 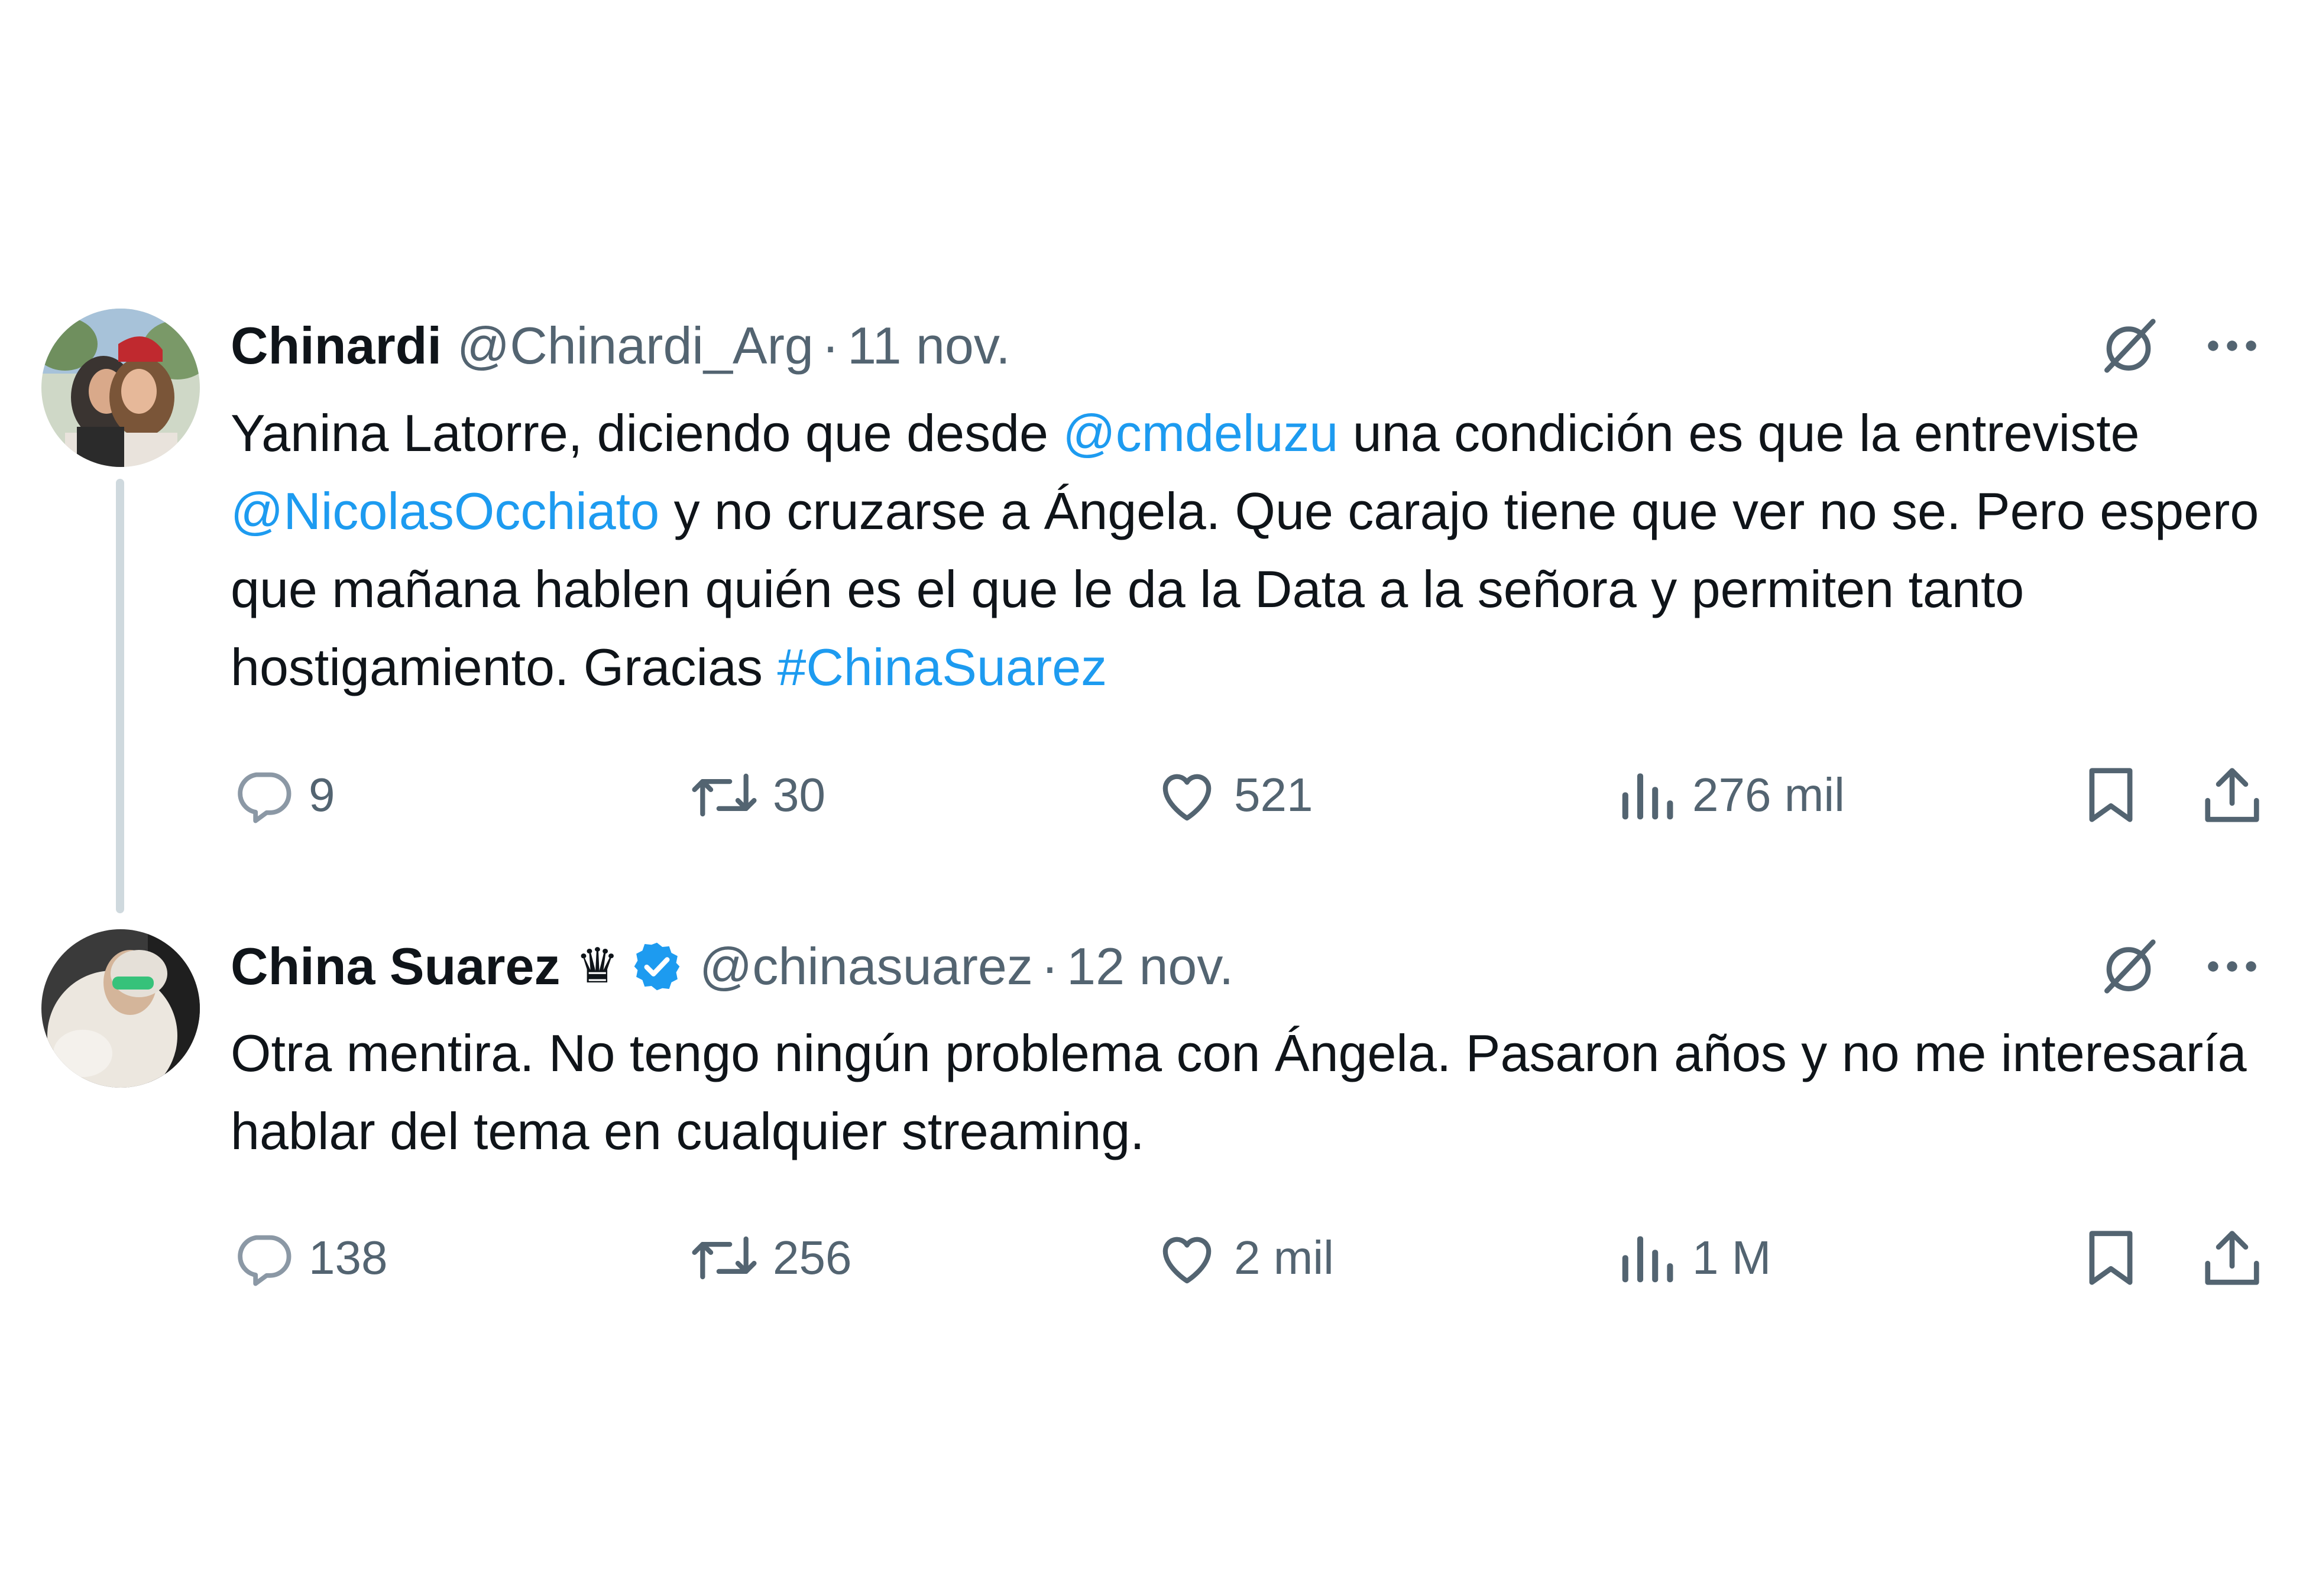 What do you see at coordinates (395, 966) in the screenshot?
I see `display-name: China Suarez` at bounding box center [395, 966].